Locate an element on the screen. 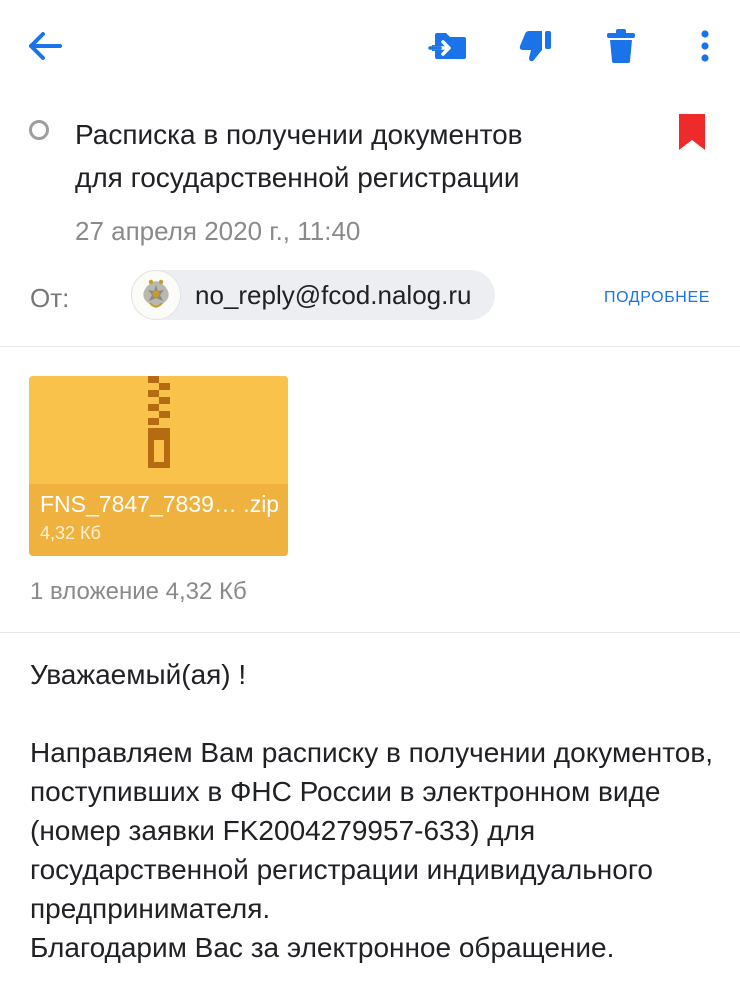  message-date: 27 апреля 2020 г., 11:40 is located at coordinates (218, 231).